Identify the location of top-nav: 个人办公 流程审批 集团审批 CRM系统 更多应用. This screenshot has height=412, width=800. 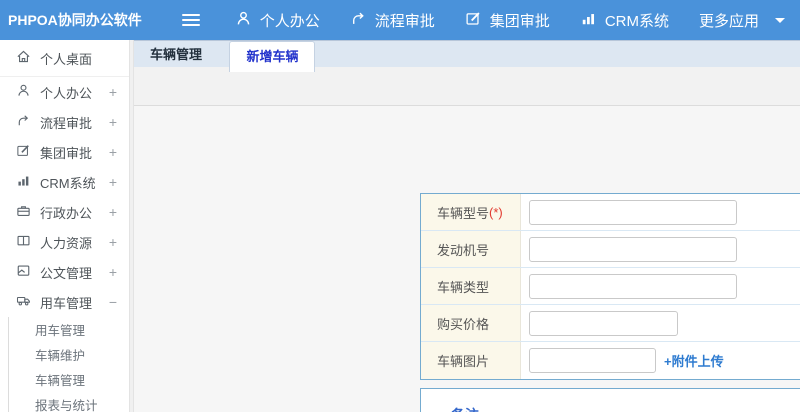
(510, 20).